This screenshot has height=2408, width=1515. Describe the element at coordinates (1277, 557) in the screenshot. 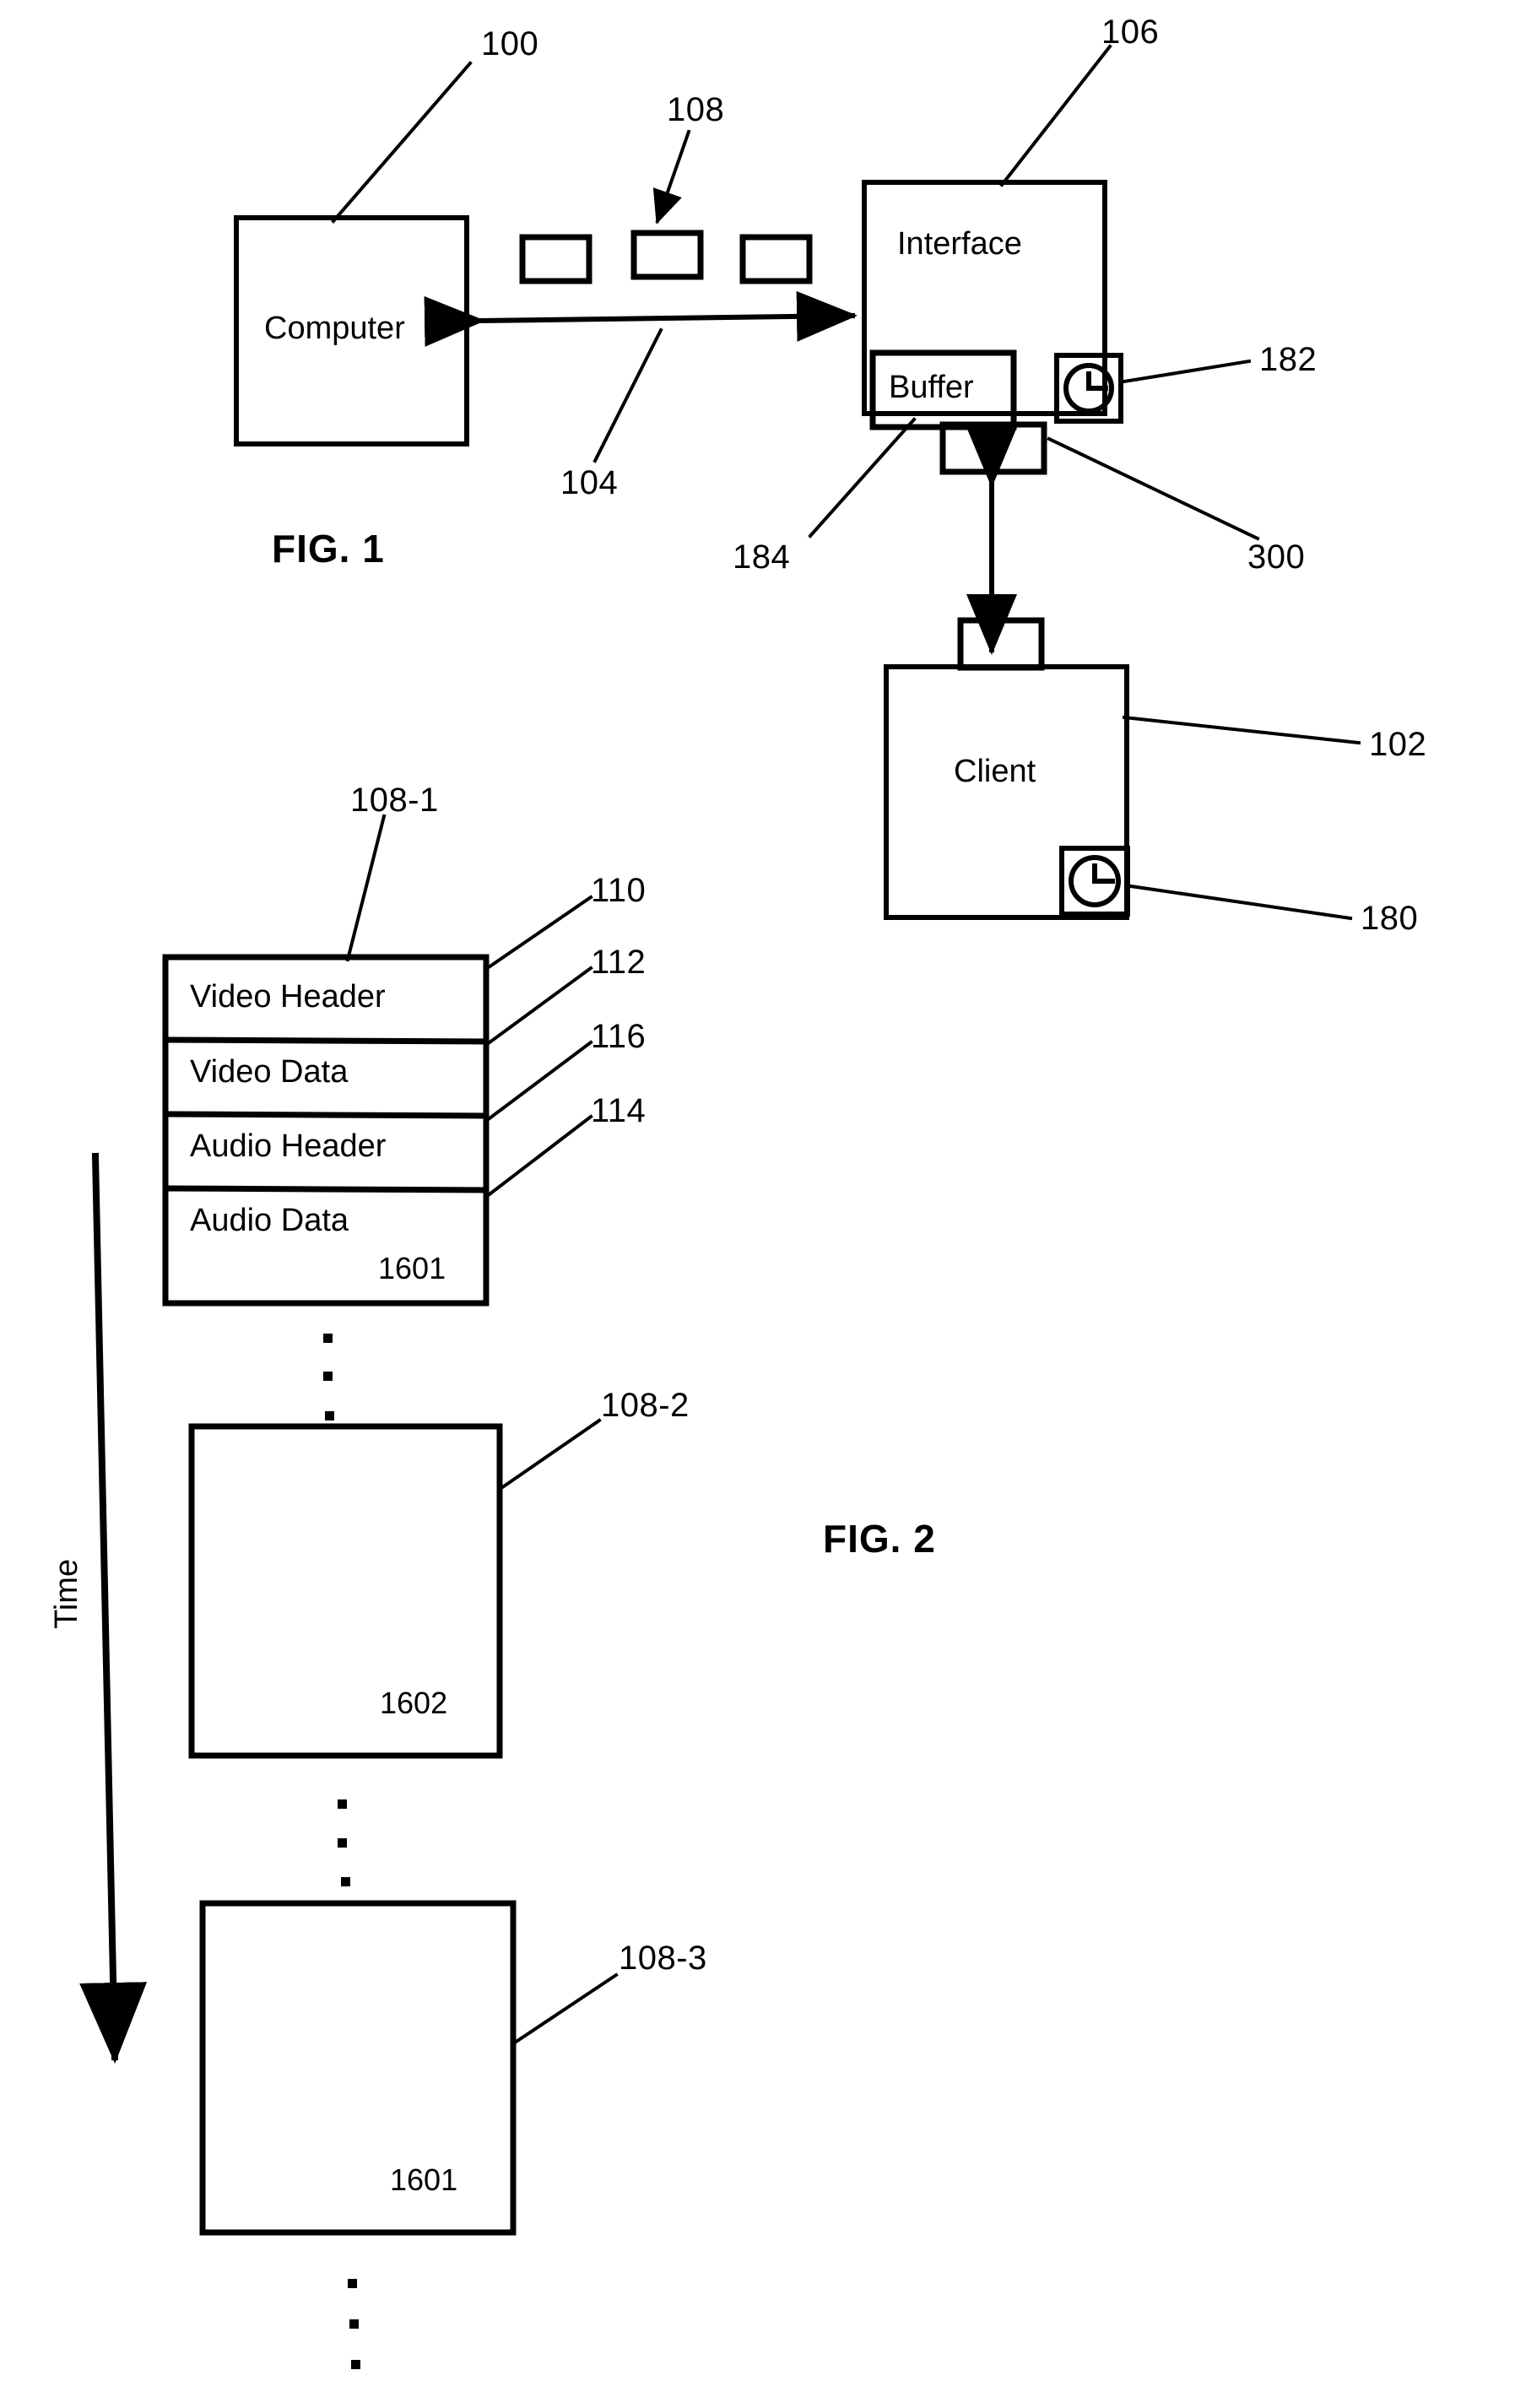

I see `ref-numeral-300: 300` at that location.